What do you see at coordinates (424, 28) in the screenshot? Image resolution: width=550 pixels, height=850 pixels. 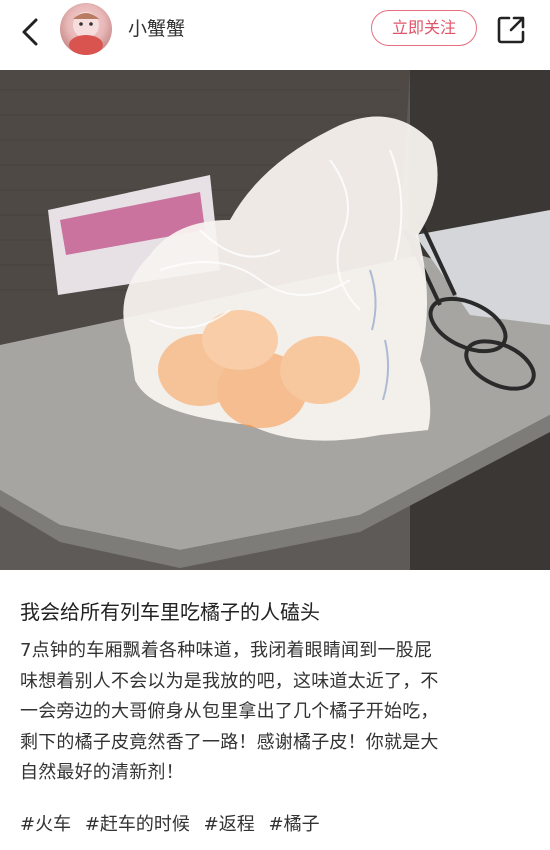 I see `follow-button: 立即关注` at bounding box center [424, 28].